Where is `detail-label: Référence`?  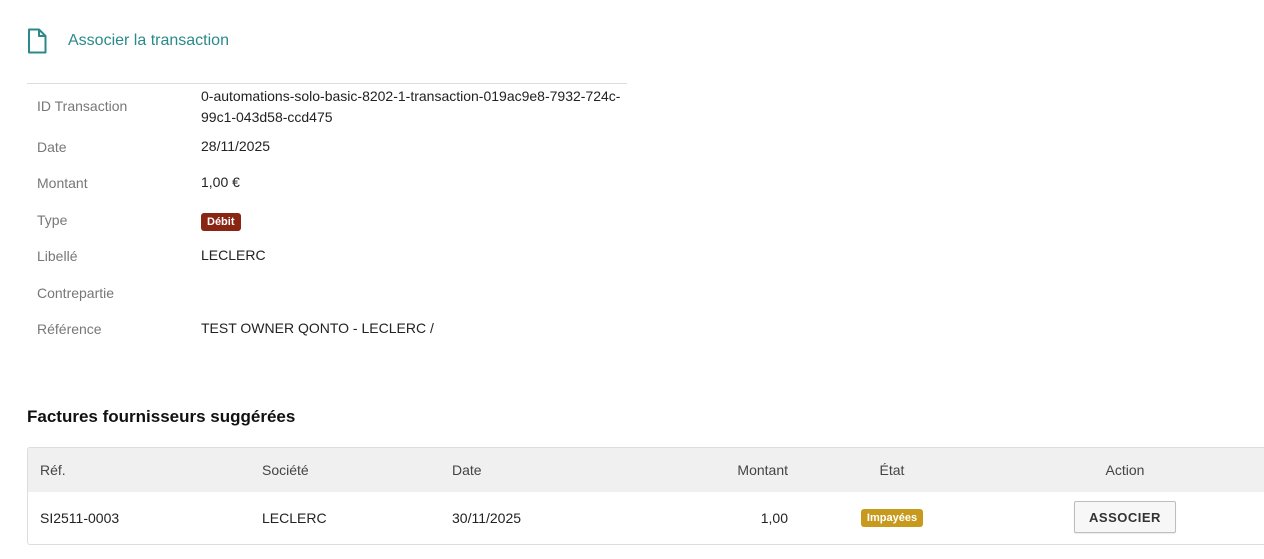
detail-label: Référence is located at coordinates (69, 329).